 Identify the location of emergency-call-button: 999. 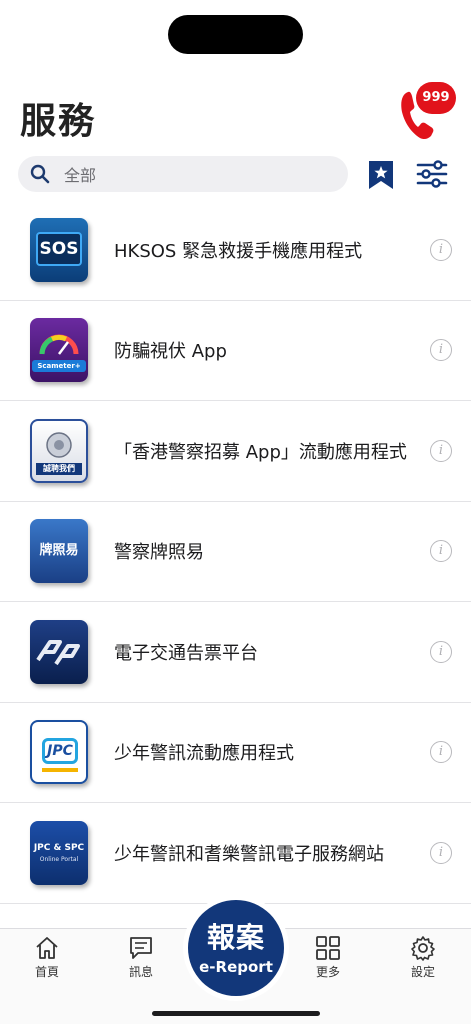
(428, 111).